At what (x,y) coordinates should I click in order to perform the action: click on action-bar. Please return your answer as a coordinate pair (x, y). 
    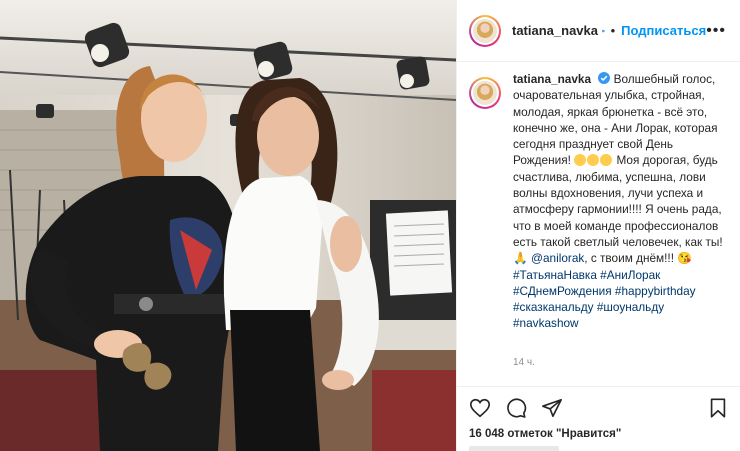
    Looking at the image, I should click on (598, 408).